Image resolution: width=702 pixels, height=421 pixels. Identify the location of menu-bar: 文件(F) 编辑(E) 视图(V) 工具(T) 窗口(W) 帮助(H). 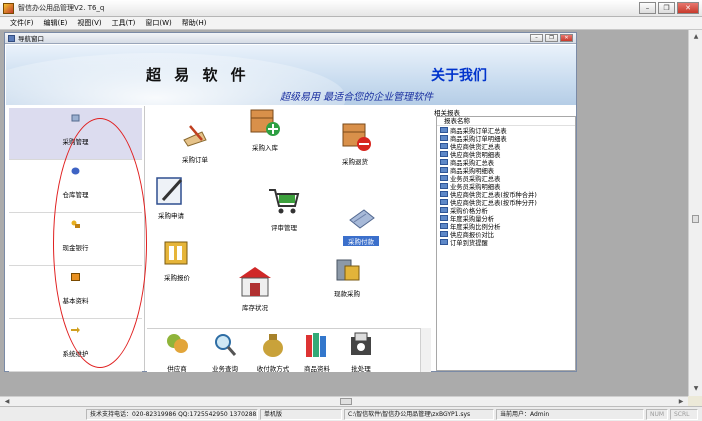
(351, 23).